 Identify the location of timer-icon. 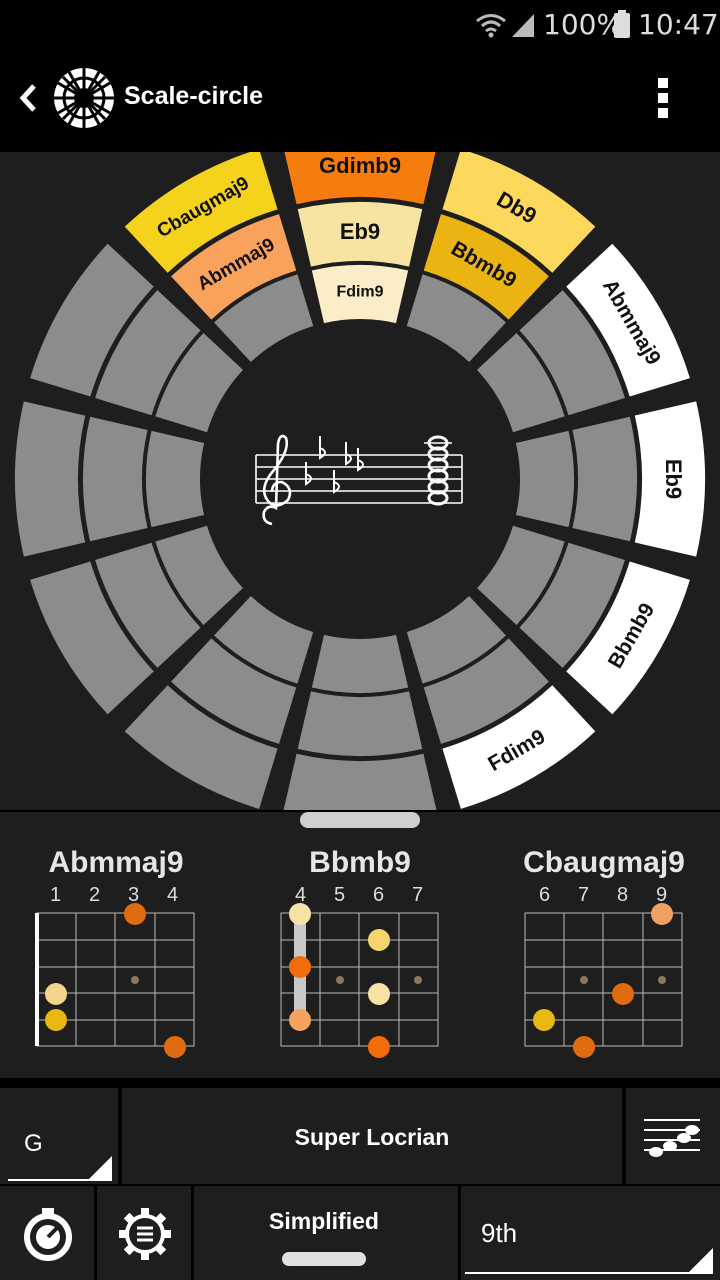
(48, 1234).